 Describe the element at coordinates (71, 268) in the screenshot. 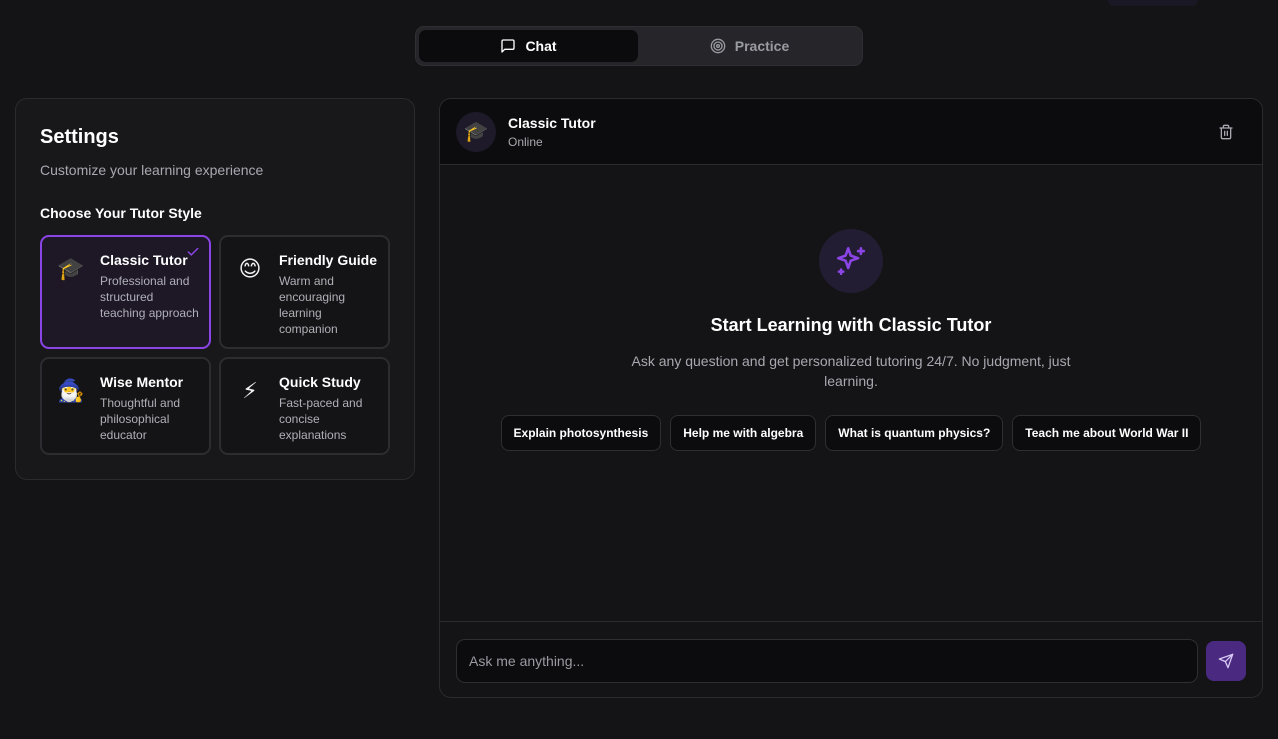

I see `graduation-cap-icon: 🎓` at that location.